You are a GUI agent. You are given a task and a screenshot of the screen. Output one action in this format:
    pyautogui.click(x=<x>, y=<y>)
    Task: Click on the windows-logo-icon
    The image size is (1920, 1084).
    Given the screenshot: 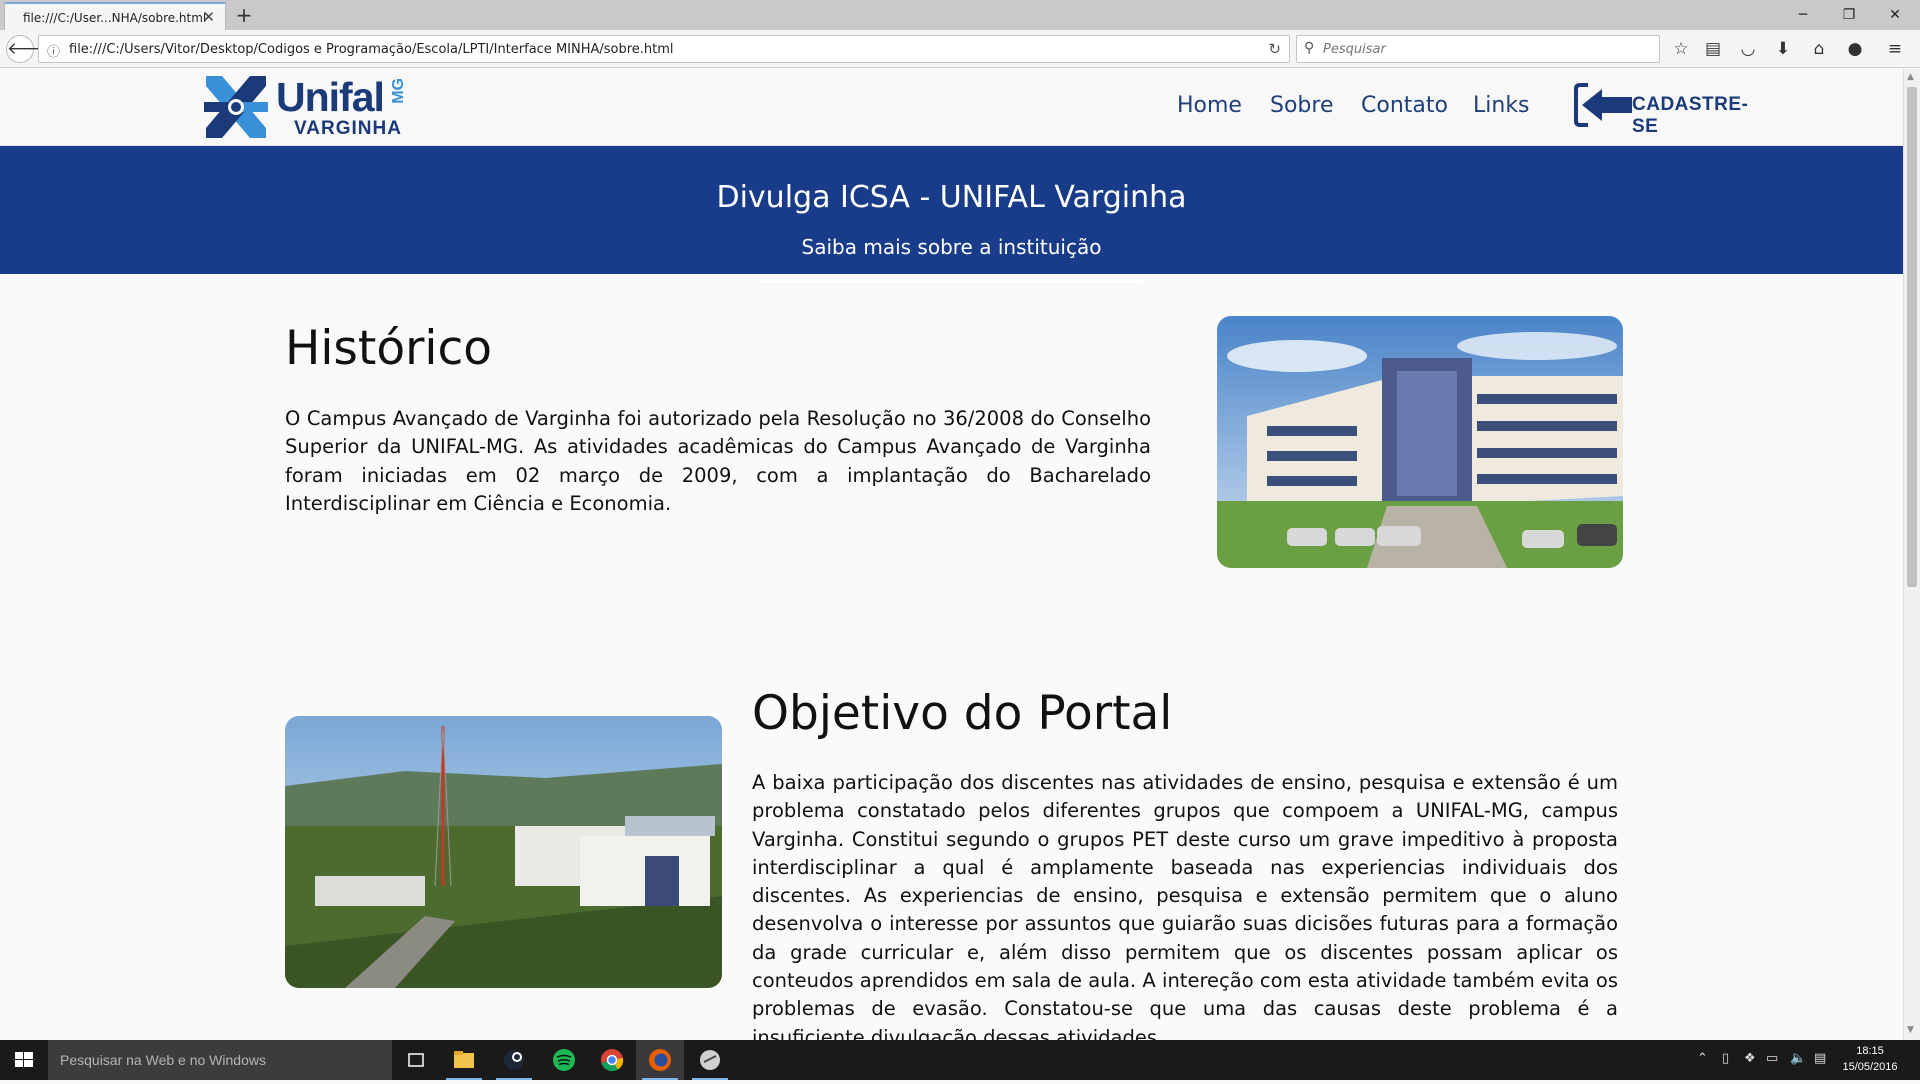 What is the action you would take?
    pyautogui.click(x=24, y=1059)
    